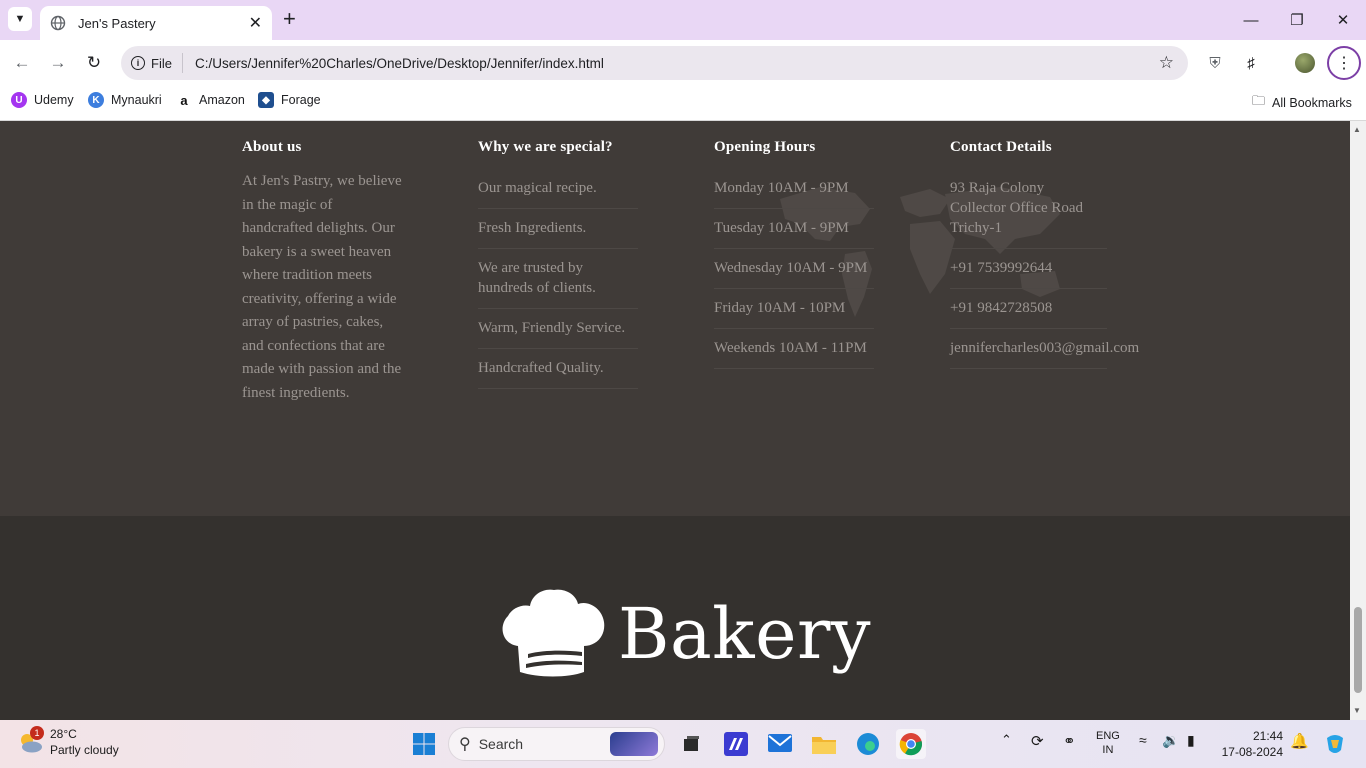  Describe the element at coordinates (1166, 63) in the screenshot. I see `bookmark-star-icon: ☆` at that location.